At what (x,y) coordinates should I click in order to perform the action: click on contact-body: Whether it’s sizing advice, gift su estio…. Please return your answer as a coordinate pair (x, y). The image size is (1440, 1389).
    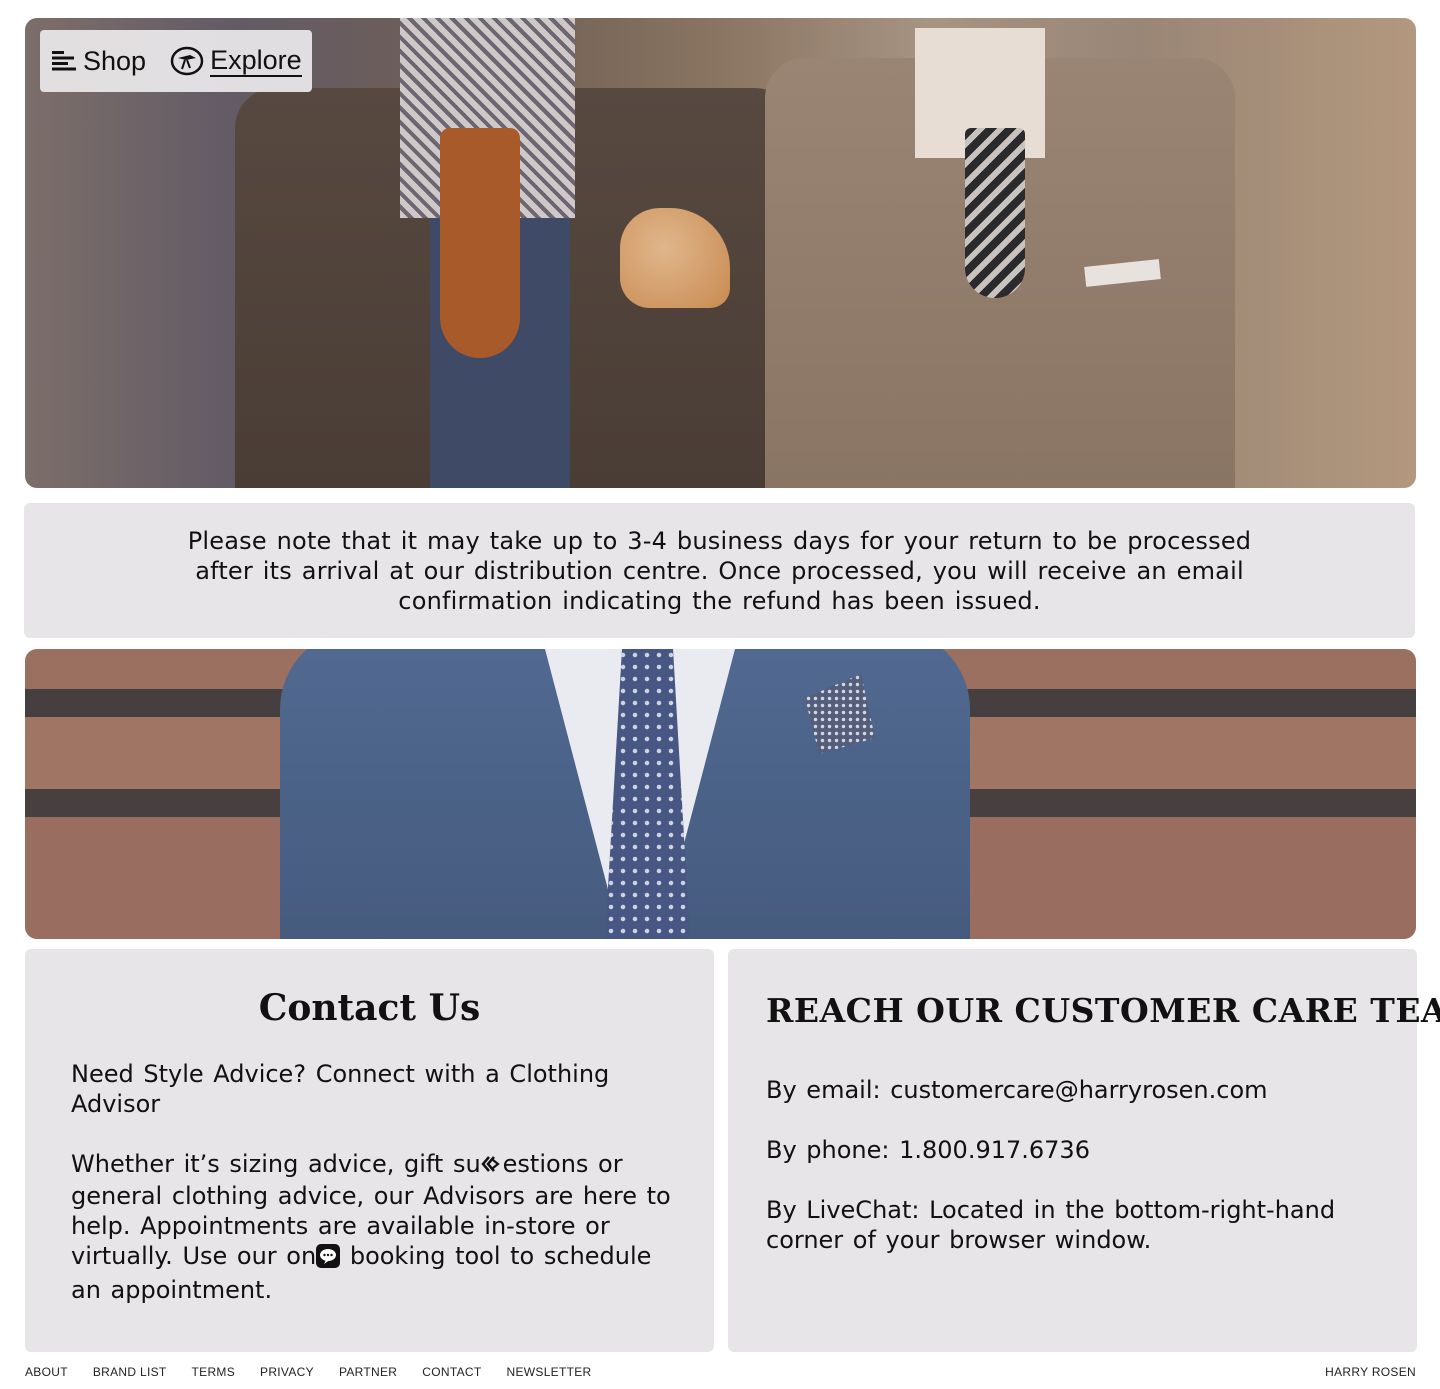
    Looking at the image, I should click on (376, 1227).